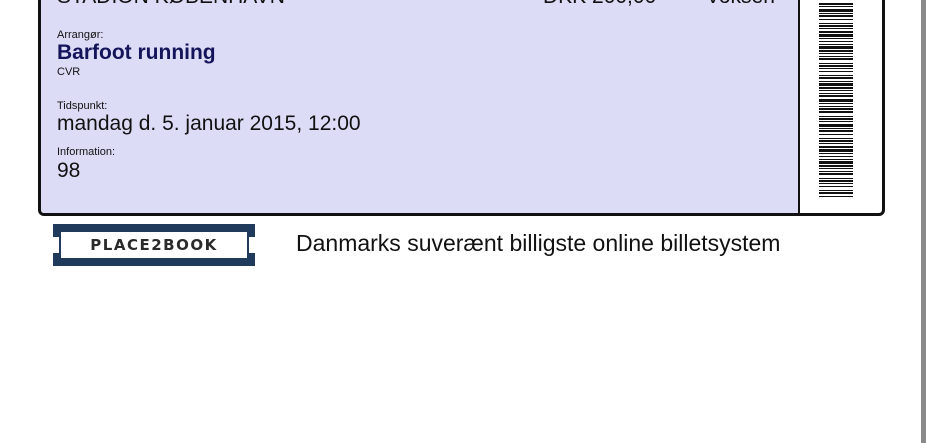 The width and height of the screenshot is (926, 443). Describe the element at coordinates (80, 35) in the screenshot. I see `organizer-label: Arrangør:` at that location.